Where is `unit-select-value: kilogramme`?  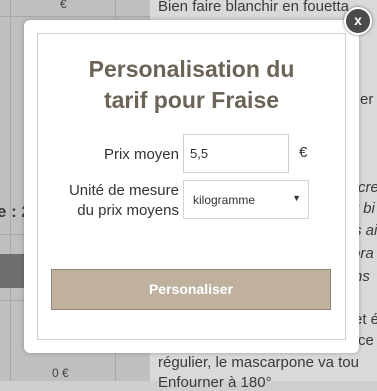 unit-select-value: kilogramme is located at coordinates (224, 200).